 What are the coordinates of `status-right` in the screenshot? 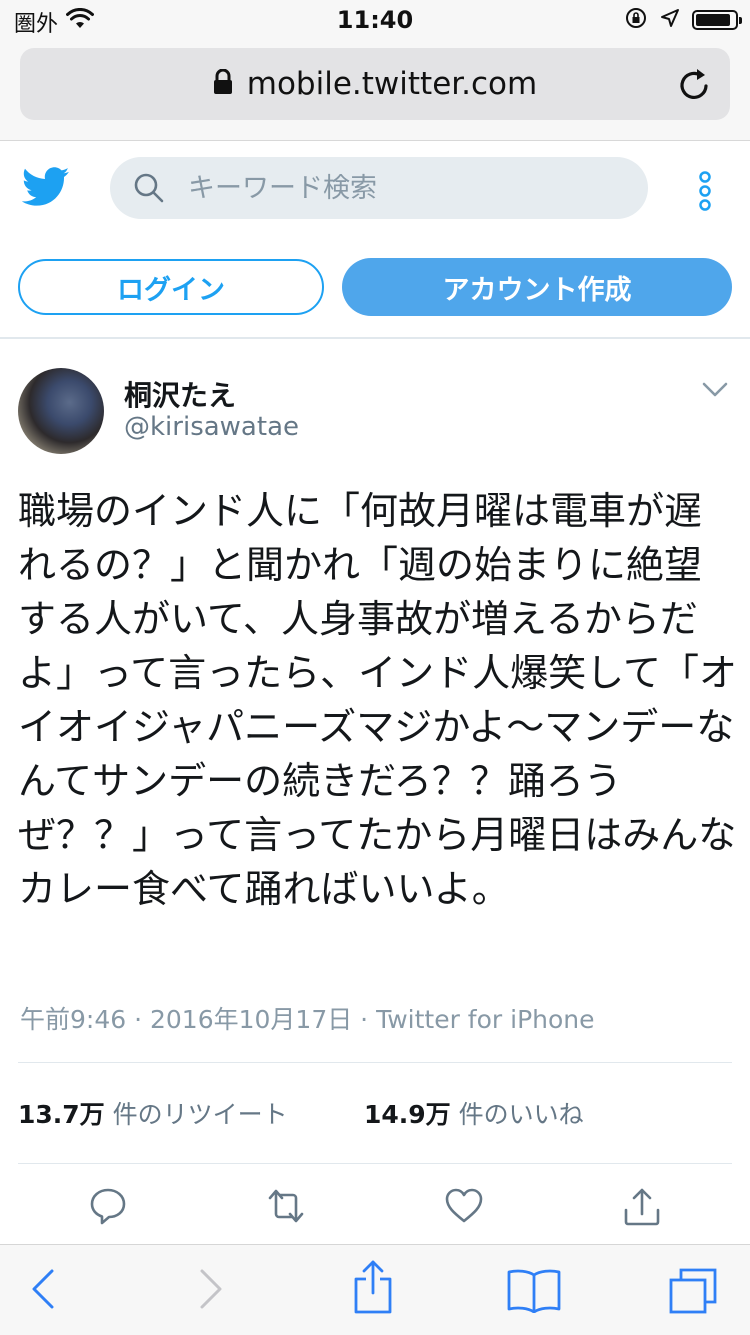 It's located at (683, 20).